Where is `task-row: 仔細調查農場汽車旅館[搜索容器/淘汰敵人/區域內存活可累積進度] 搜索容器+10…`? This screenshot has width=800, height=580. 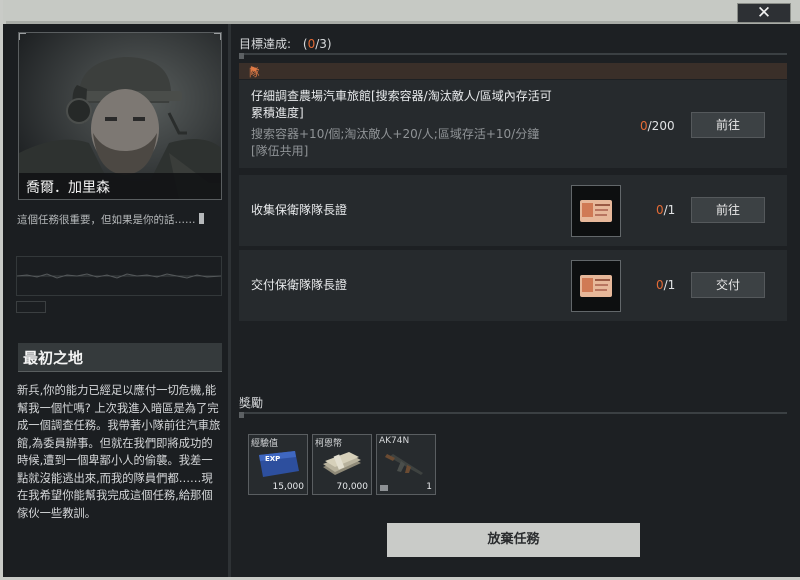 task-row: 仔細調查農場汽車旅館[搜索容器/淘汰敵人/區域內存活可累積進度] 搜索容器+10… is located at coordinates (513, 124).